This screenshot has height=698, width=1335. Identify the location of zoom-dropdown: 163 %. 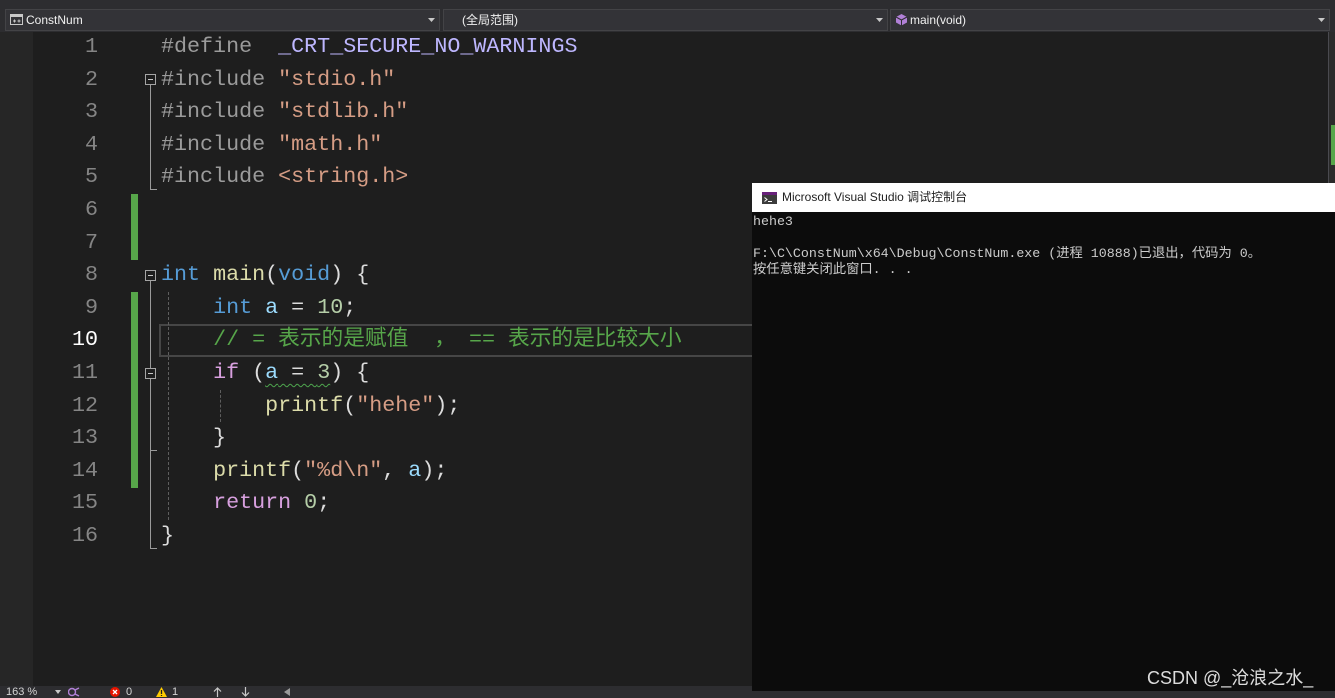
(36, 692).